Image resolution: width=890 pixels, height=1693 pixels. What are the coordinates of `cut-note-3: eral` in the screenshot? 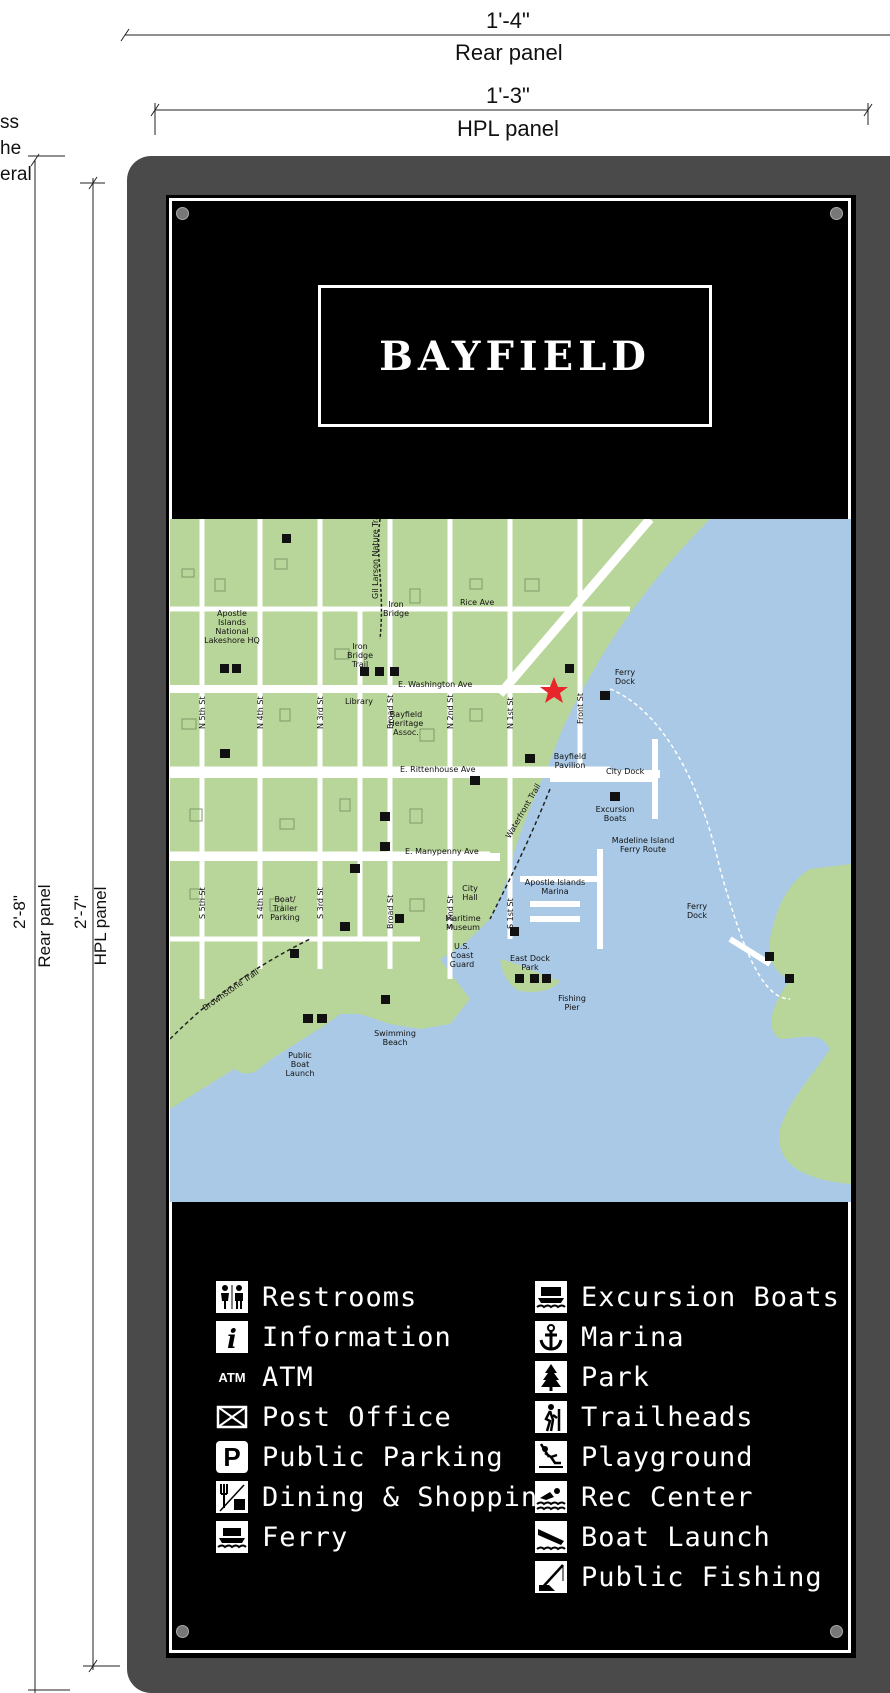 It's located at (16, 174).